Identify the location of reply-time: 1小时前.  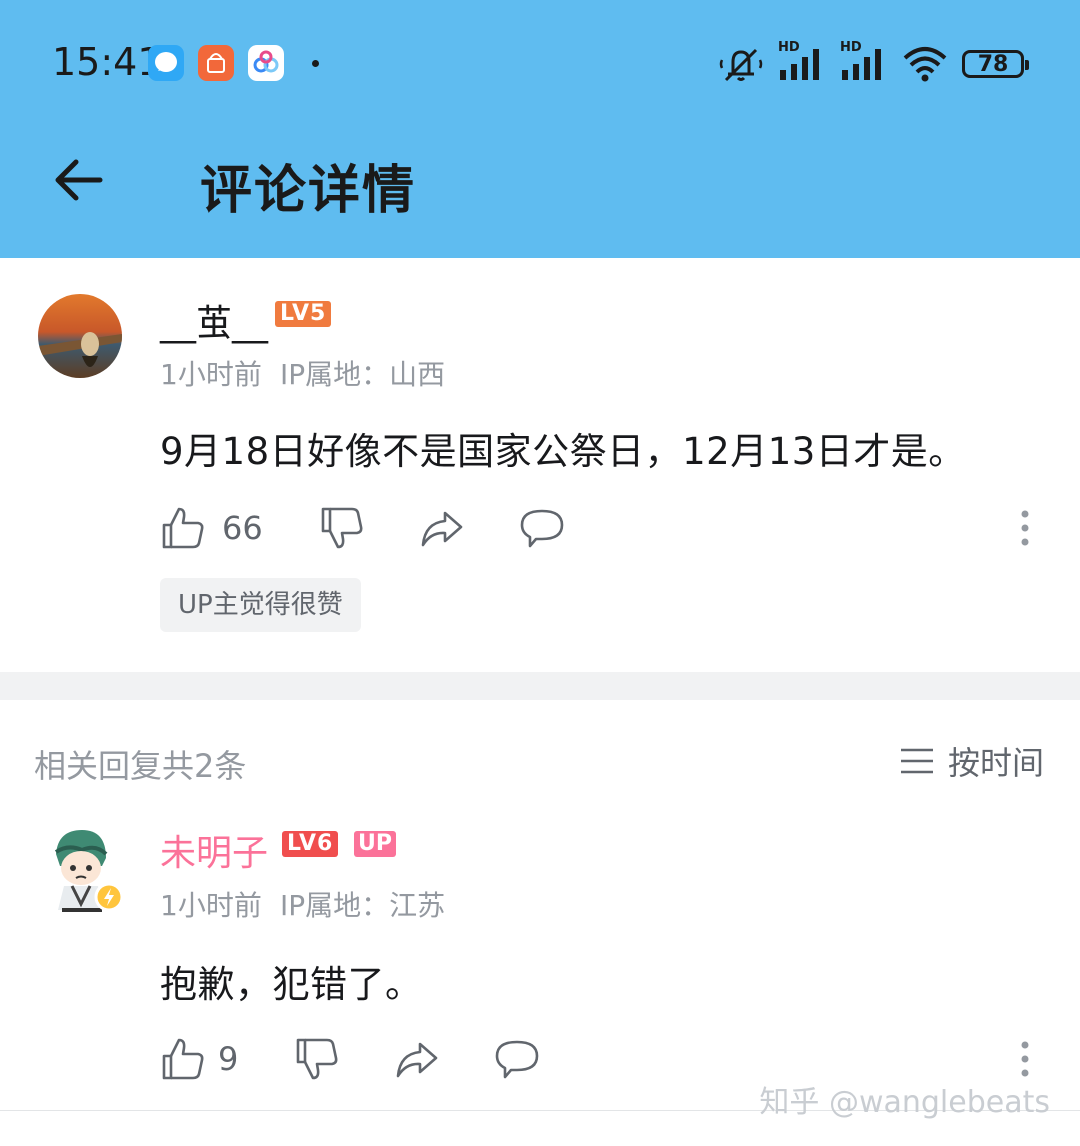
(211, 905).